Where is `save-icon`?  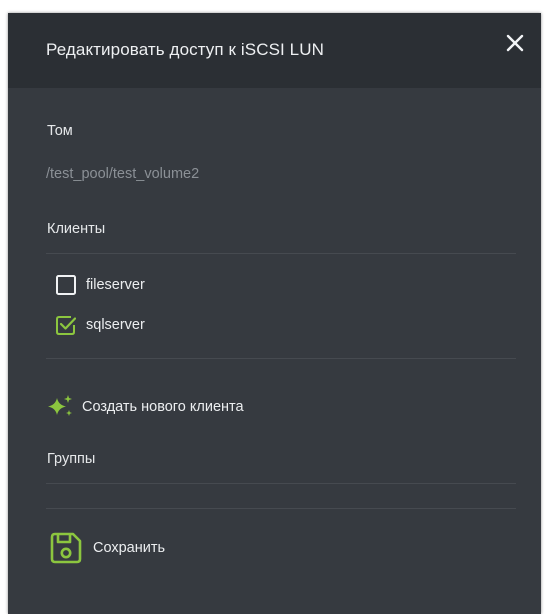
save-icon is located at coordinates (66, 548).